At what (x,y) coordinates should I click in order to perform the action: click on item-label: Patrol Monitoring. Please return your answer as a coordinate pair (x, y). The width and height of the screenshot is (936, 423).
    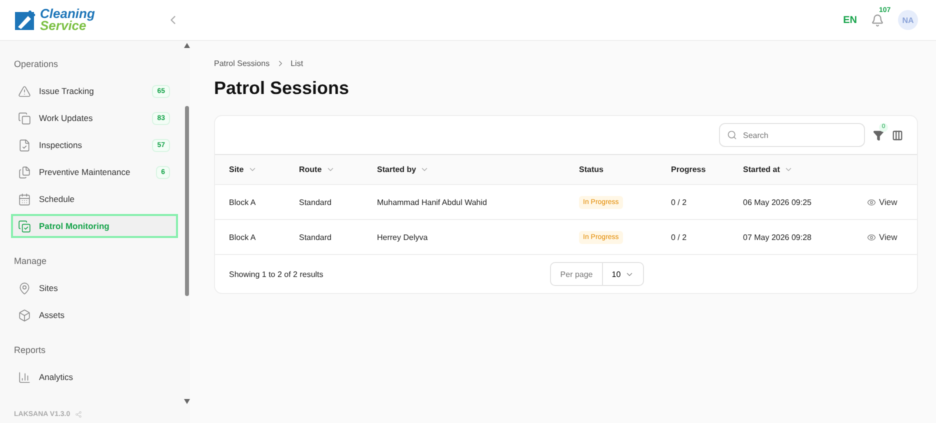
    Looking at the image, I should click on (74, 226).